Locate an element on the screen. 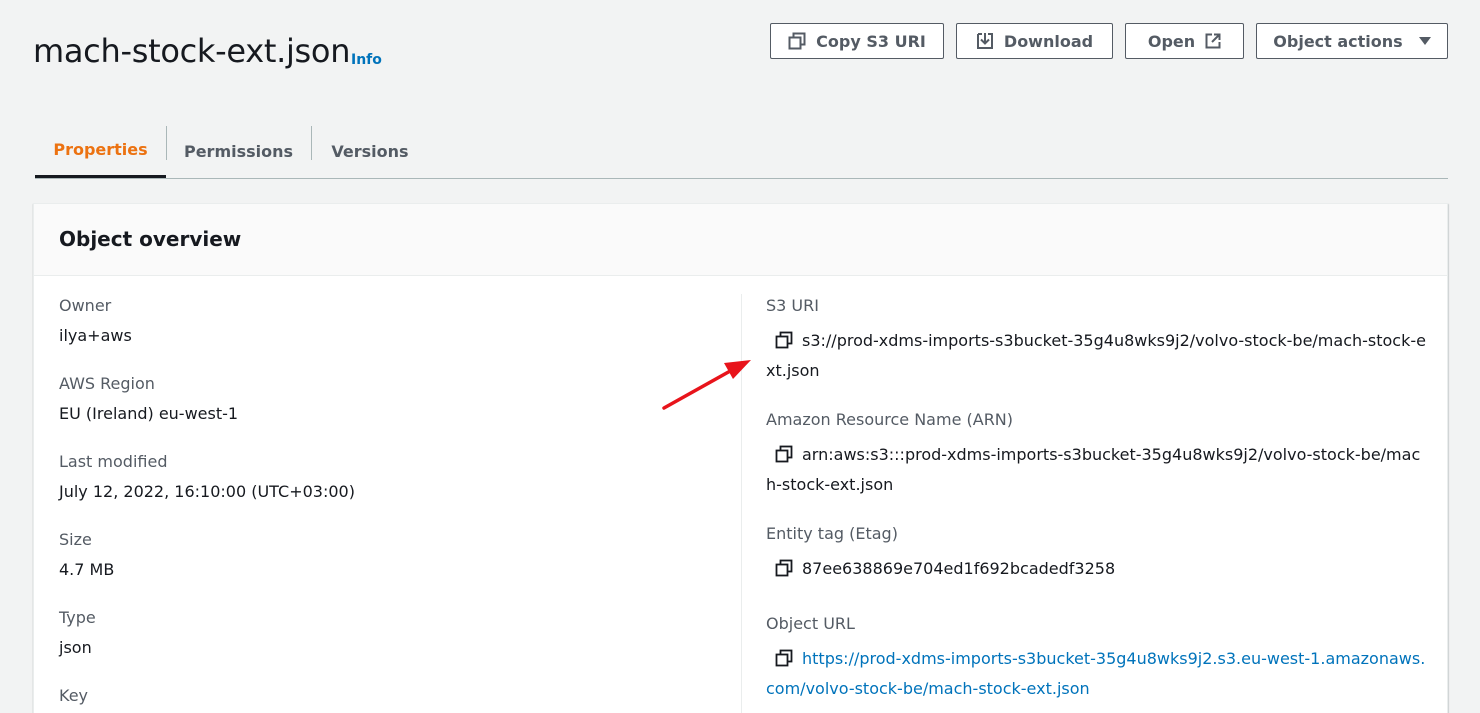 The image size is (1480, 713). open-button: Open is located at coordinates (1184, 41).